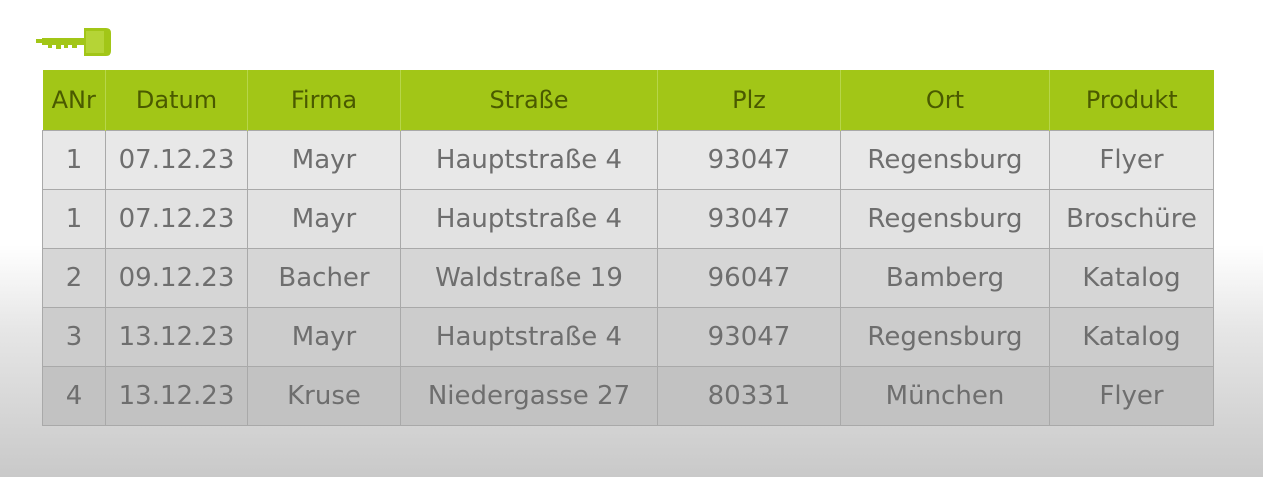 This screenshot has width=1263, height=477. Describe the element at coordinates (176, 278) in the screenshot. I see `cell-datum: 09.12.23` at that location.